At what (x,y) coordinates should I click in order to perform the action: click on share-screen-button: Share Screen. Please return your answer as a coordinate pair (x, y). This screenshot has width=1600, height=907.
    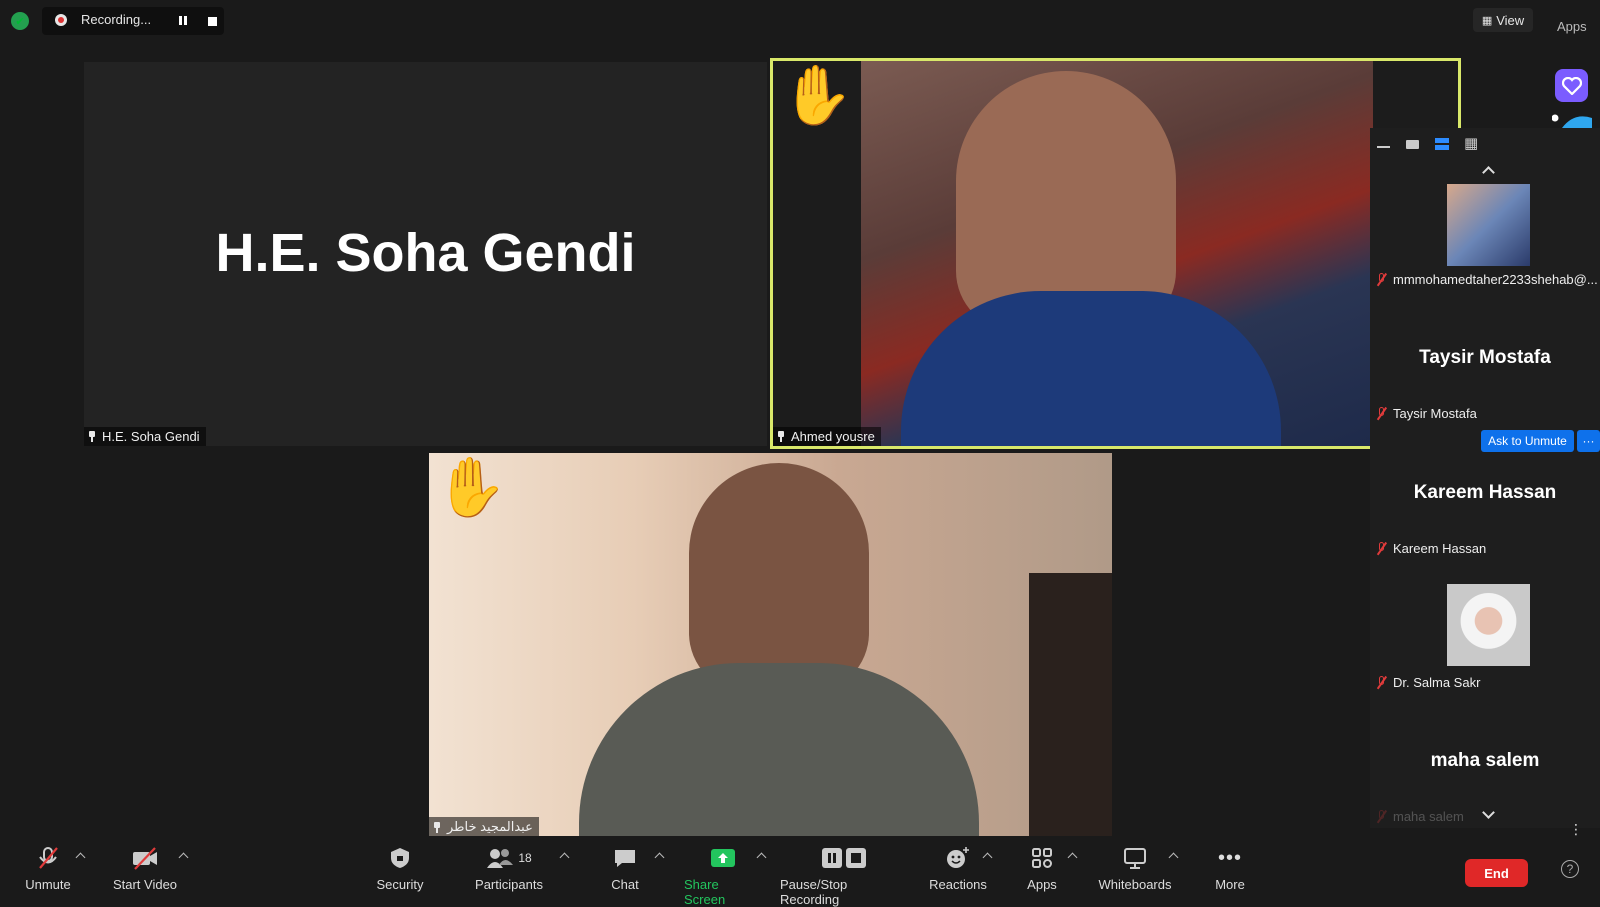
    Looking at the image, I should click on (723, 876).